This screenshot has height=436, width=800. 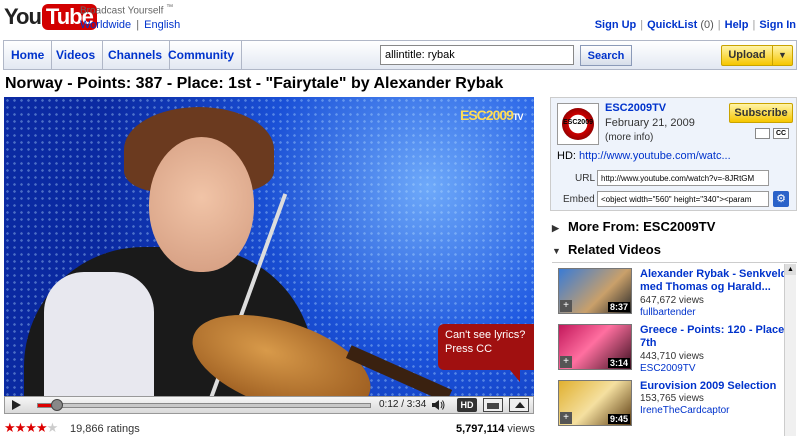 I want to click on player-controls: 0:12 / 3:34 HD, so click(x=269, y=405).